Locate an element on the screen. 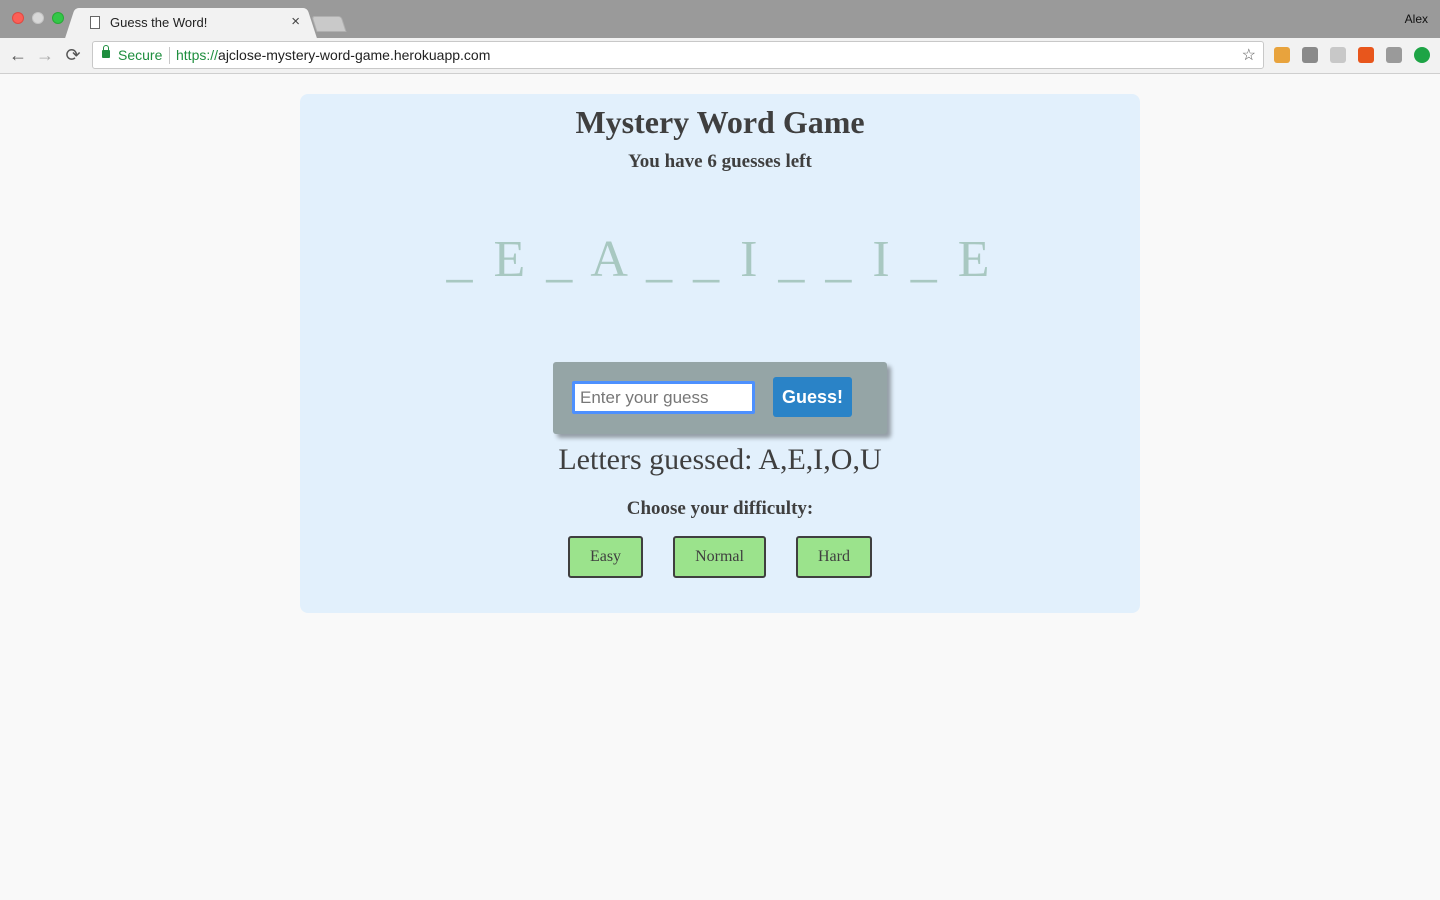 The height and width of the screenshot is (900, 1440). document-icon is located at coordinates (95, 22).